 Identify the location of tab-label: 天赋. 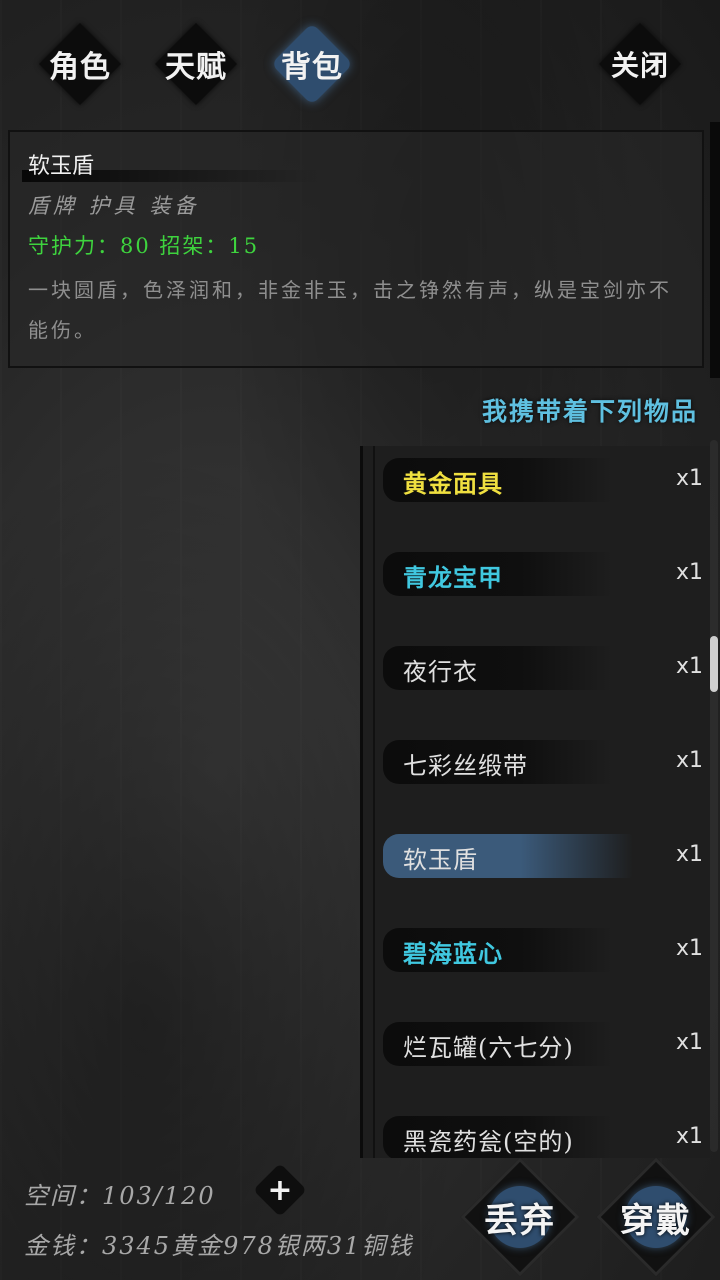
(196, 67).